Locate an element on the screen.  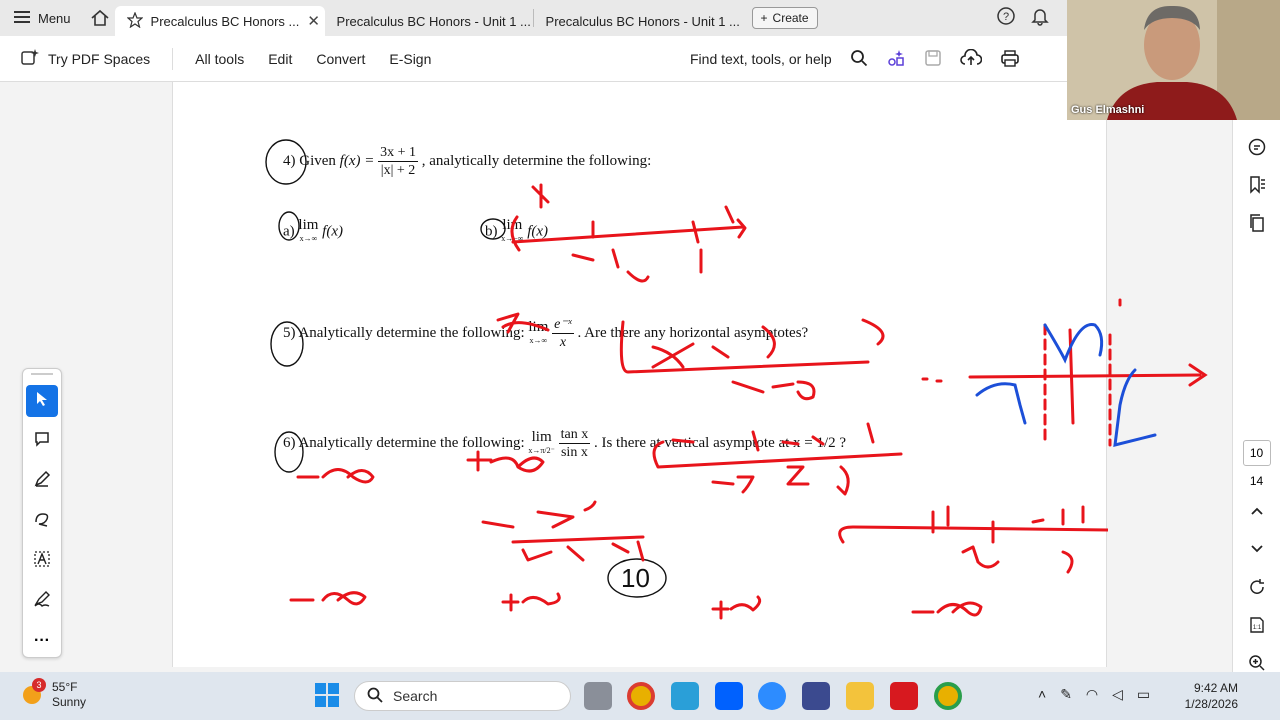
all-tools-menu: All tools is located at coordinates (219, 59).